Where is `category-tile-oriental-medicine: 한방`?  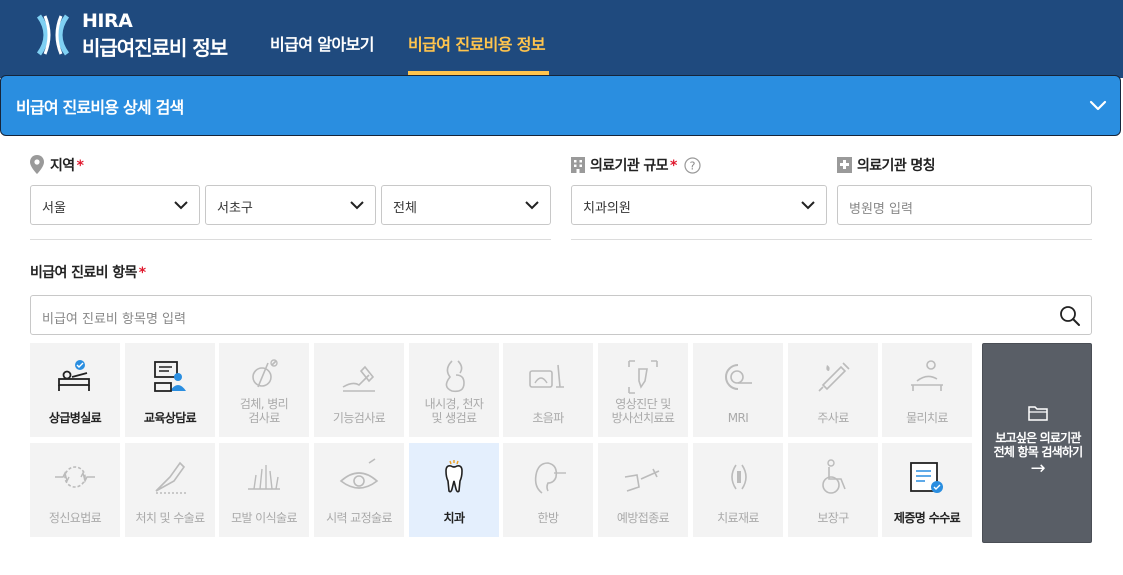
category-tile-oriental-medicine: 한방 is located at coordinates (548, 490).